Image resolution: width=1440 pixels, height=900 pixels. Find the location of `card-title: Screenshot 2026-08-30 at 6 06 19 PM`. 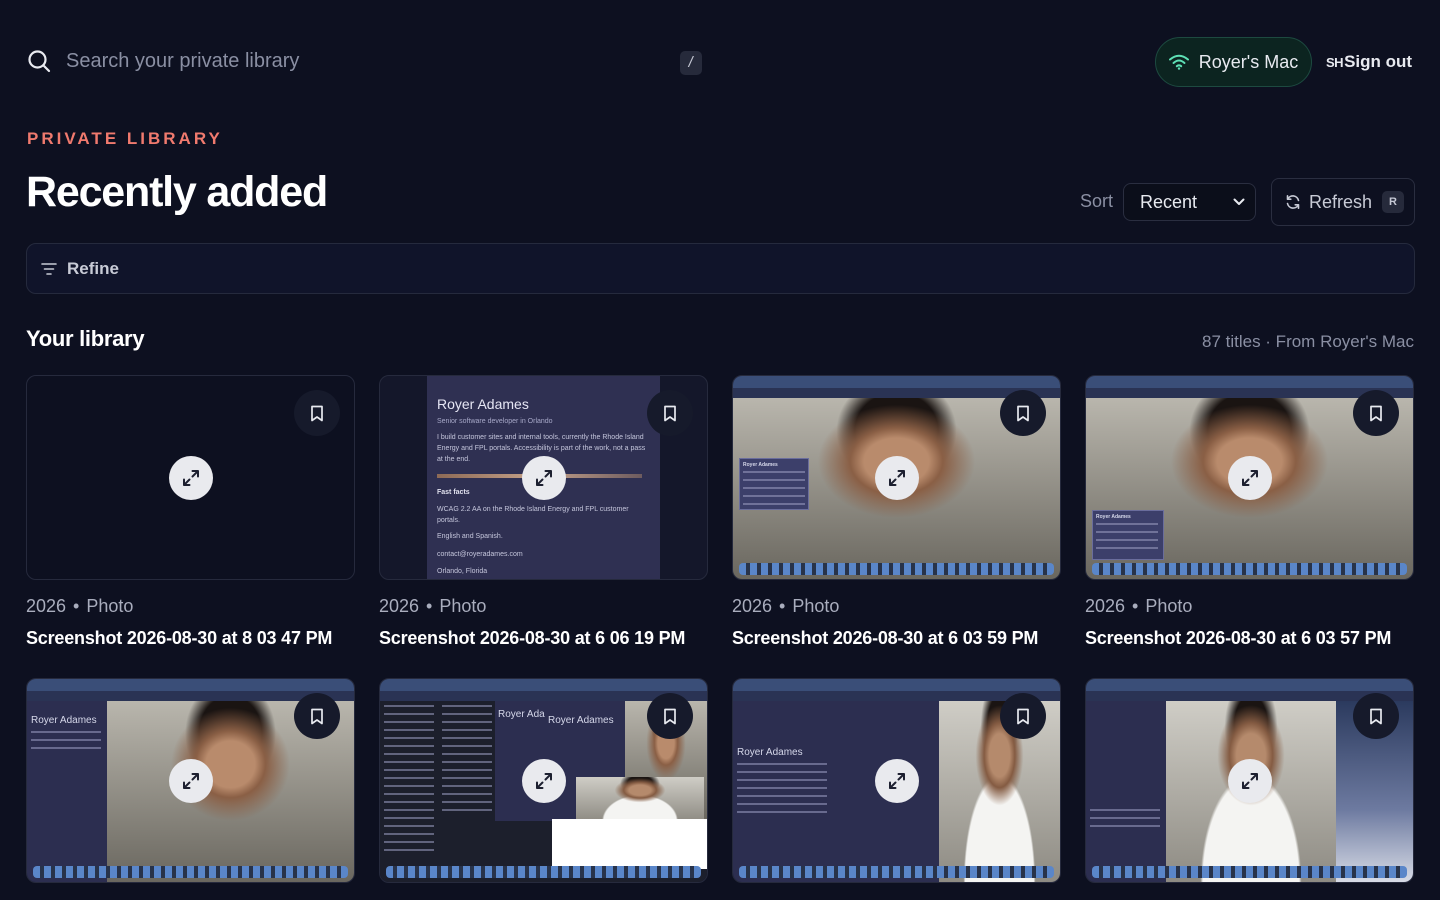

card-title: Screenshot 2026-08-30 at 6 06 19 PM is located at coordinates (543, 638).